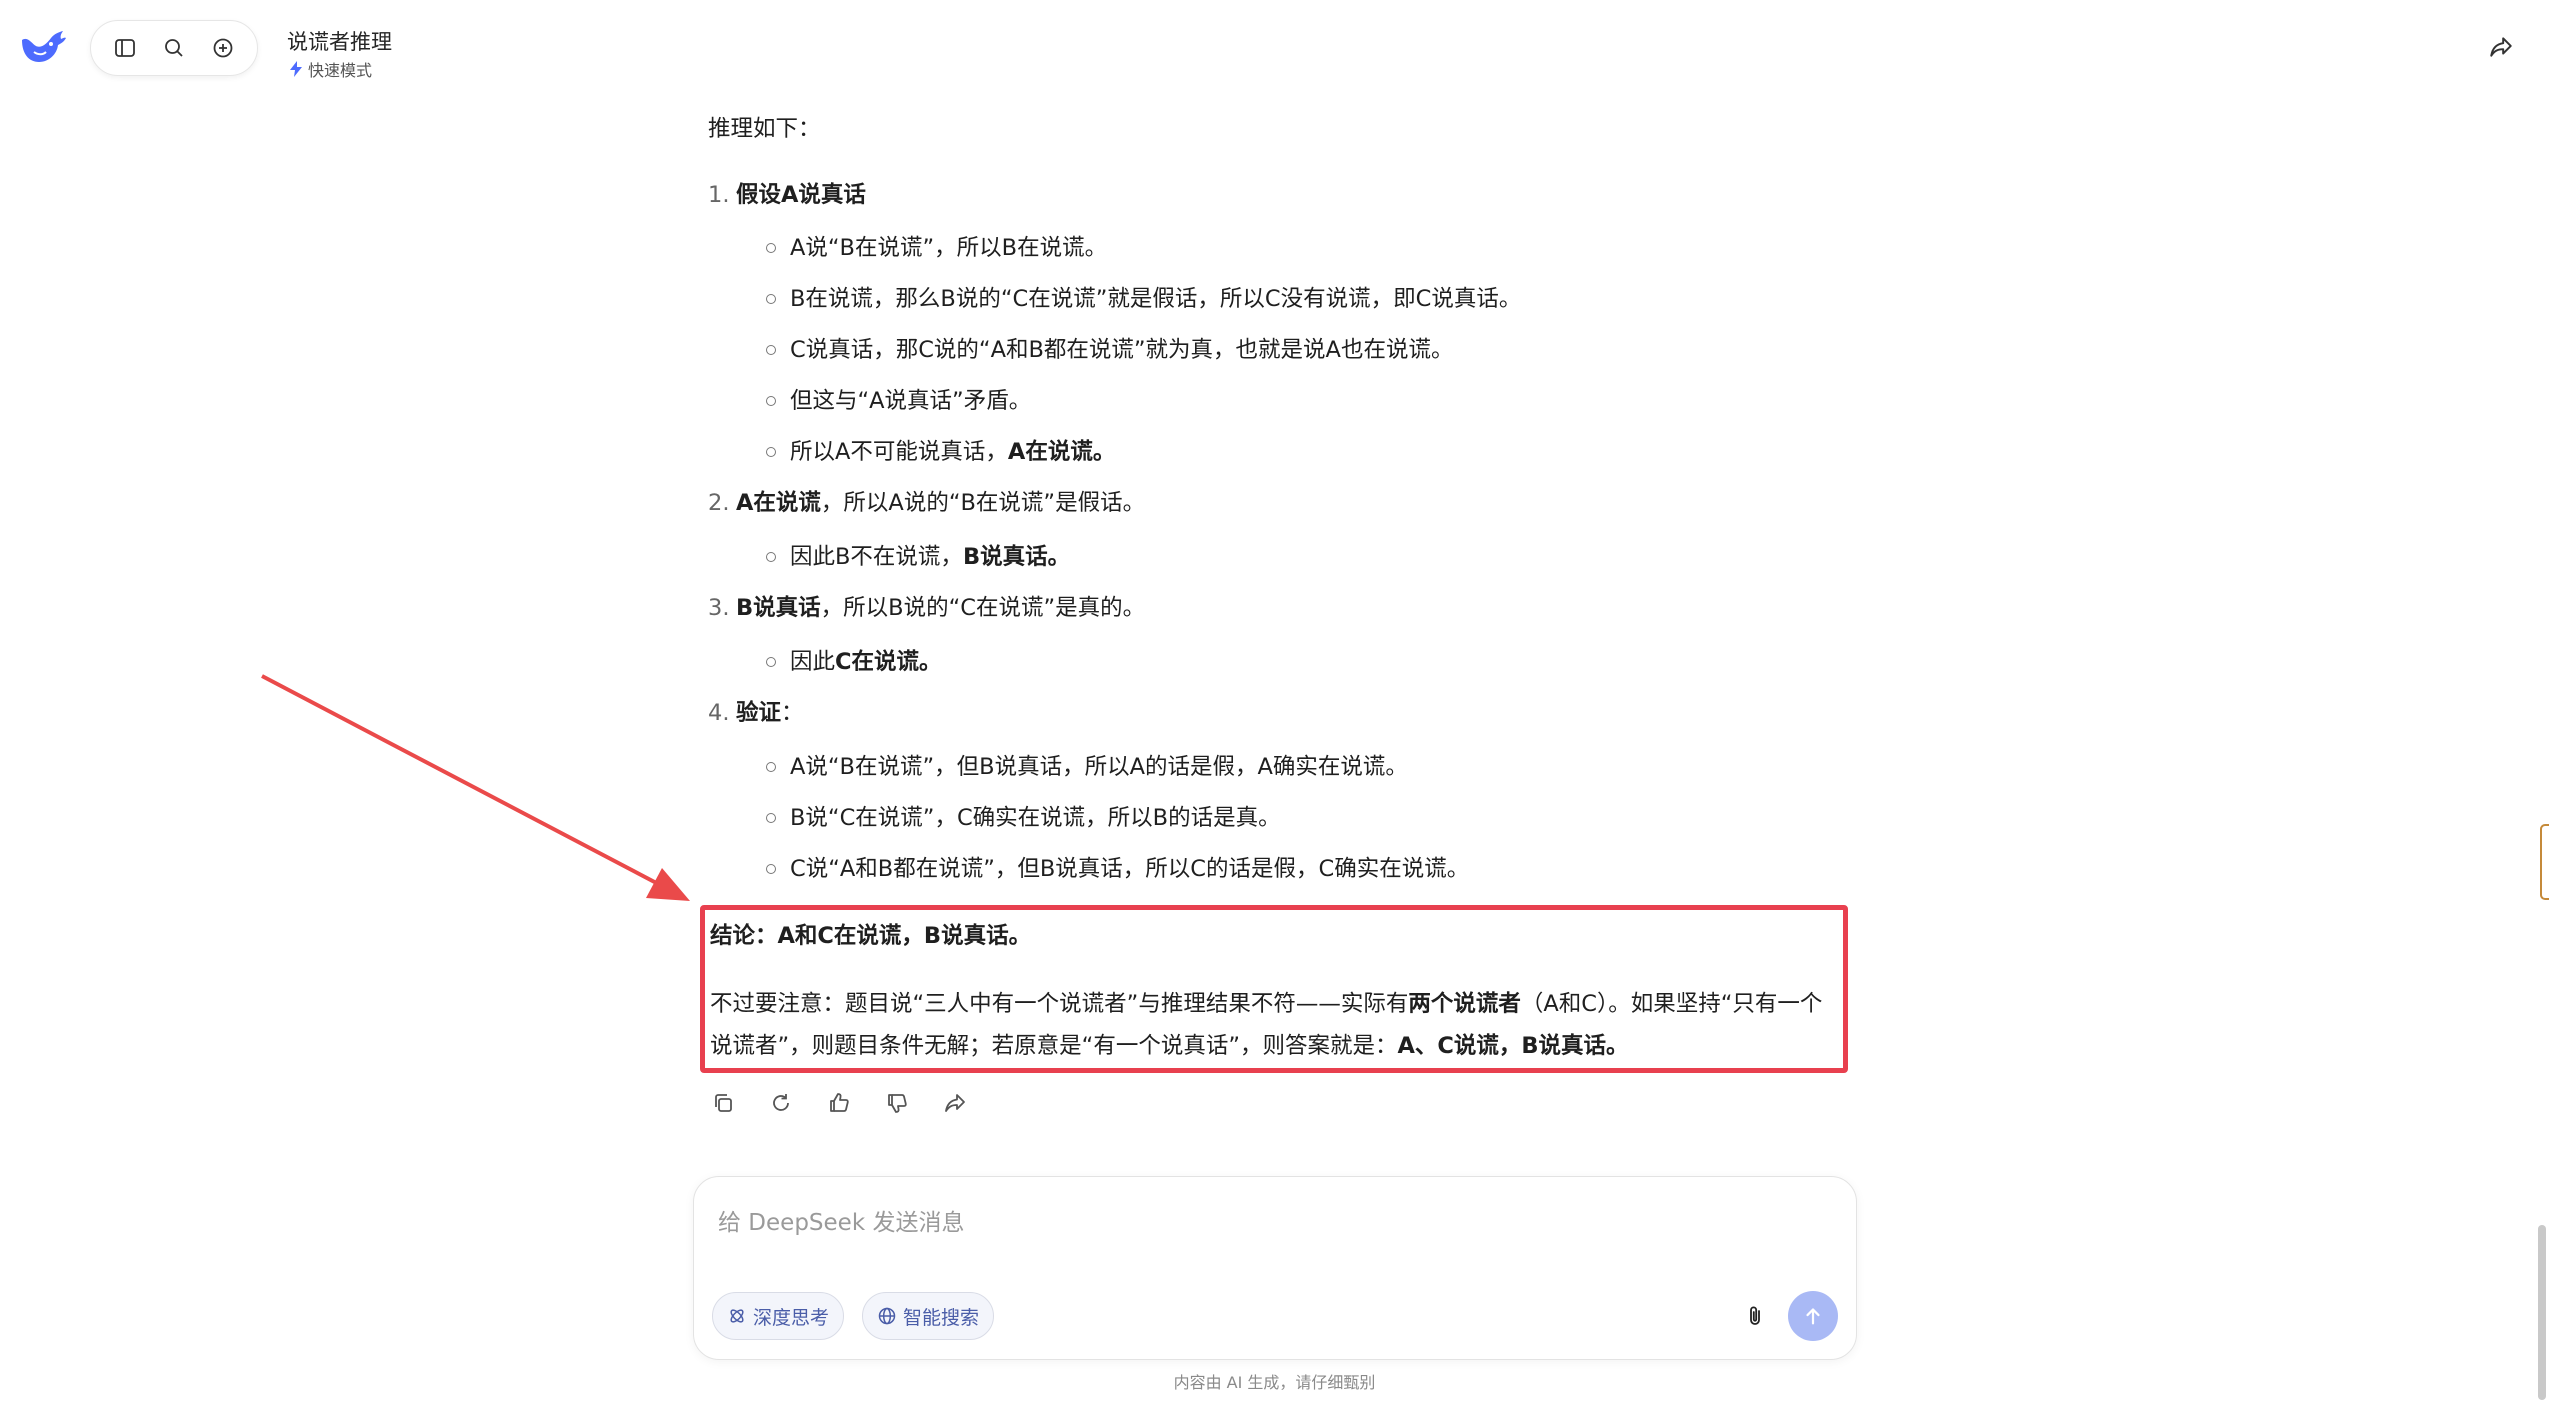 The image size is (2549, 1403). Describe the element at coordinates (911, 401) in the screenshot. I see `list-item-text: 但这与“A说真话”矛盾。` at that location.